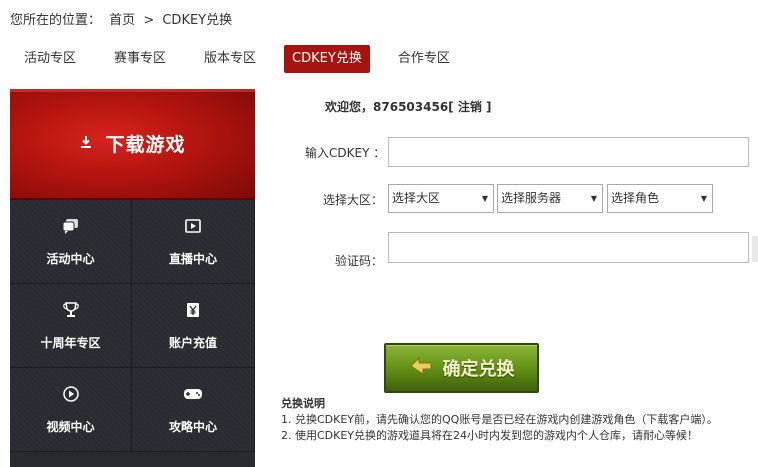  I want to click on breadcrumb-home-link: 首页, so click(122, 20).